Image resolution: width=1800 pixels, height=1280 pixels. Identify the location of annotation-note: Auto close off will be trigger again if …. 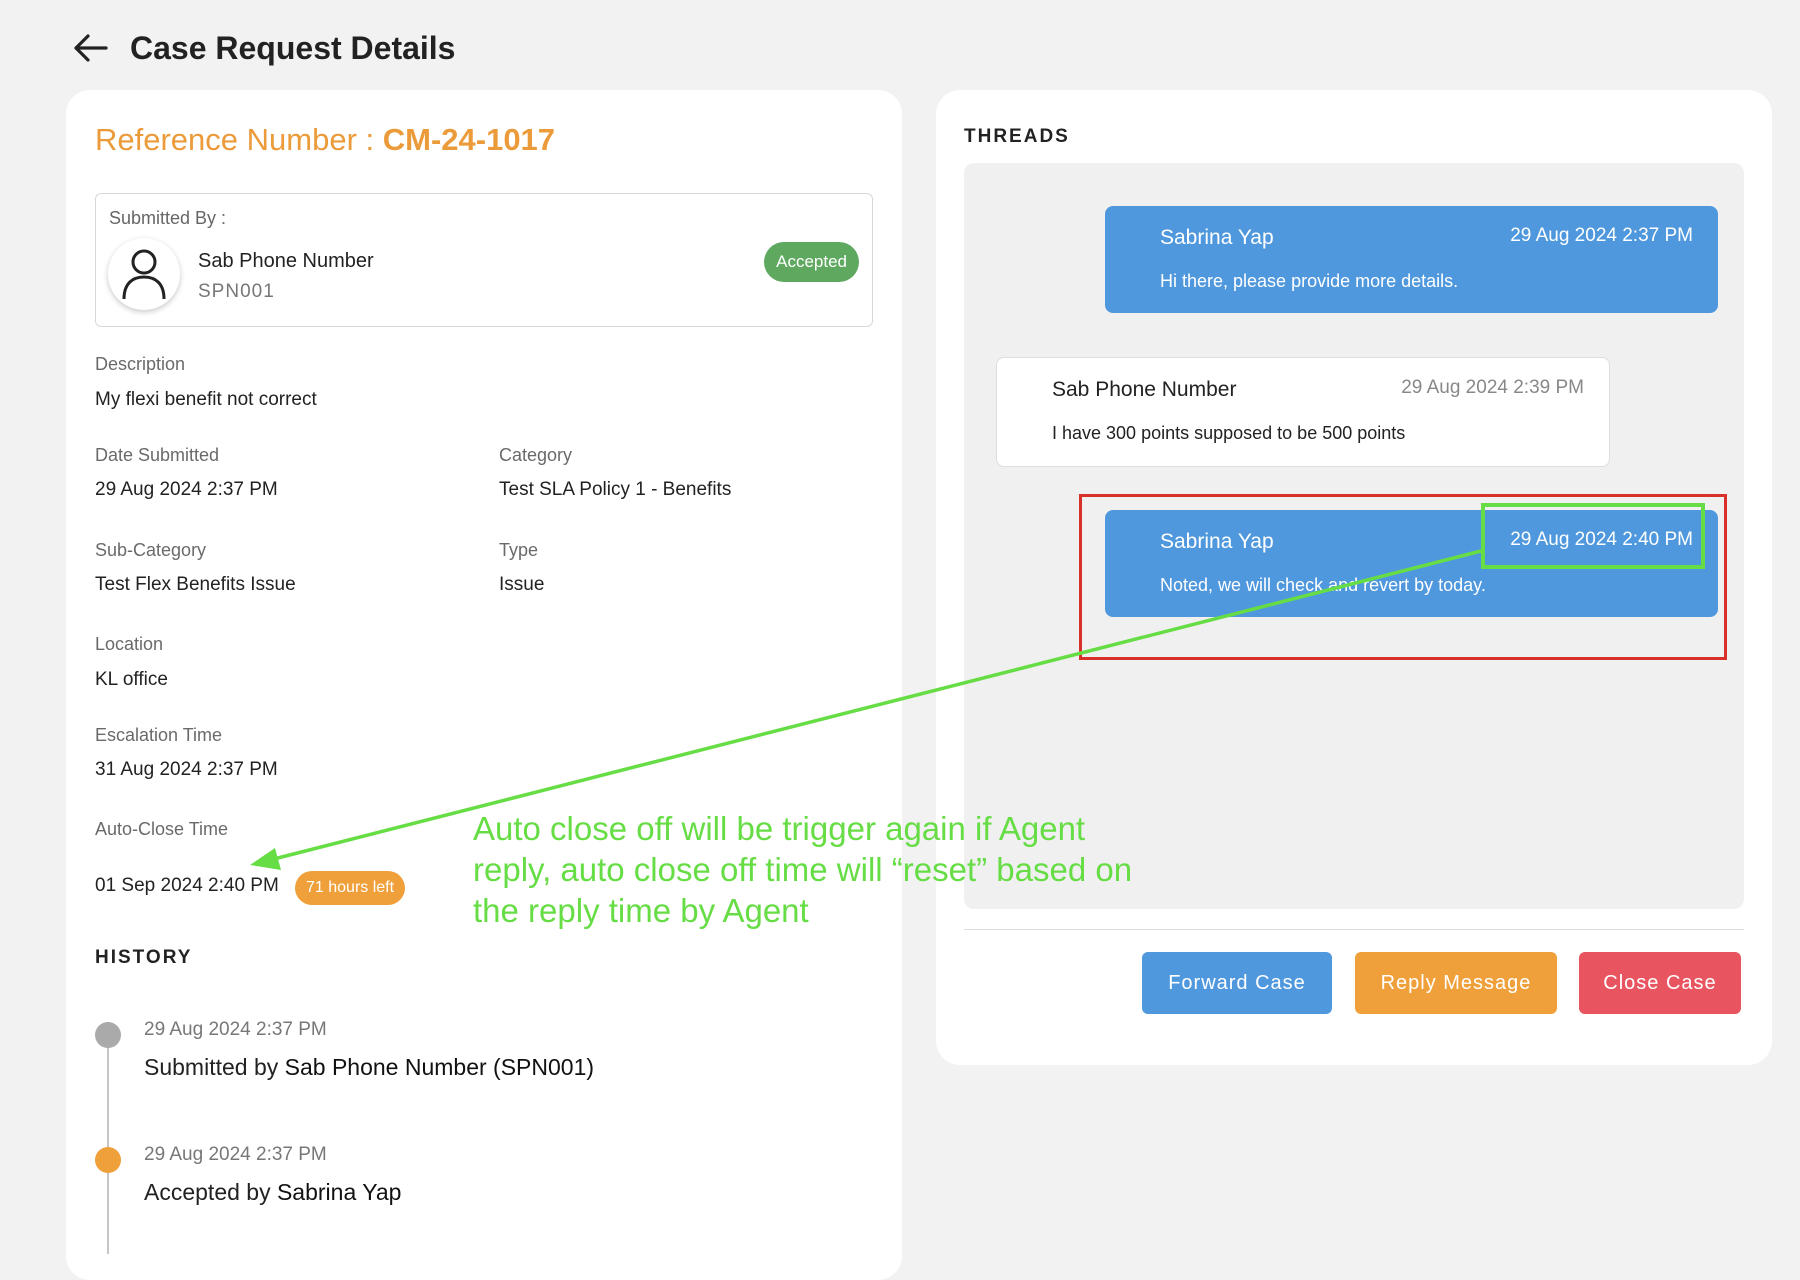
(803, 869).